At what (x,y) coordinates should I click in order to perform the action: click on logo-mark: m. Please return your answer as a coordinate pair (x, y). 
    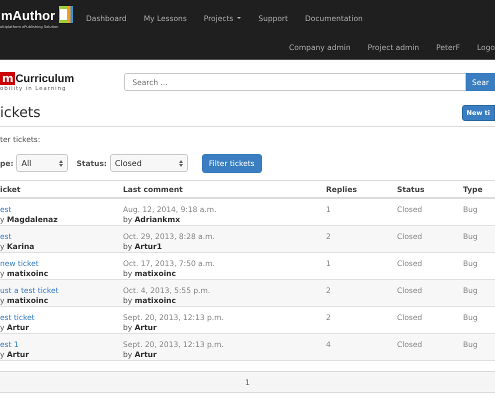
    Looking at the image, I should click on (8, 78).